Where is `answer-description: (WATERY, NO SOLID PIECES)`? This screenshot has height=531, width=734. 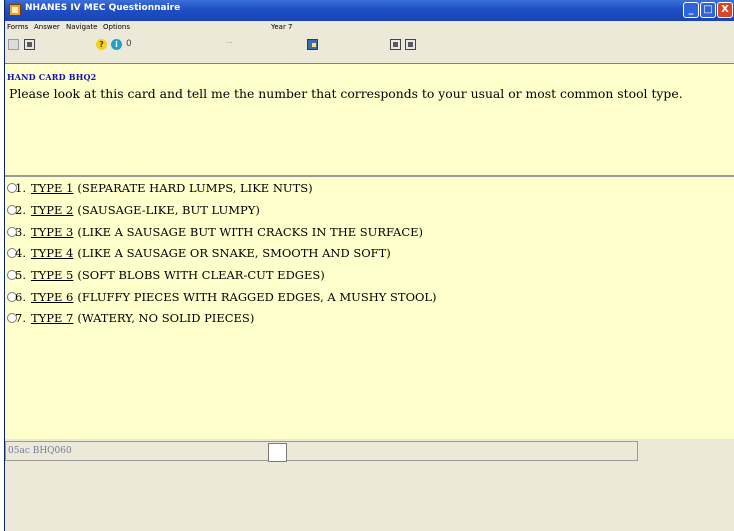
answer-description: (WATERY, NO SOLID PIECES) is located at coordinates (166, 318).